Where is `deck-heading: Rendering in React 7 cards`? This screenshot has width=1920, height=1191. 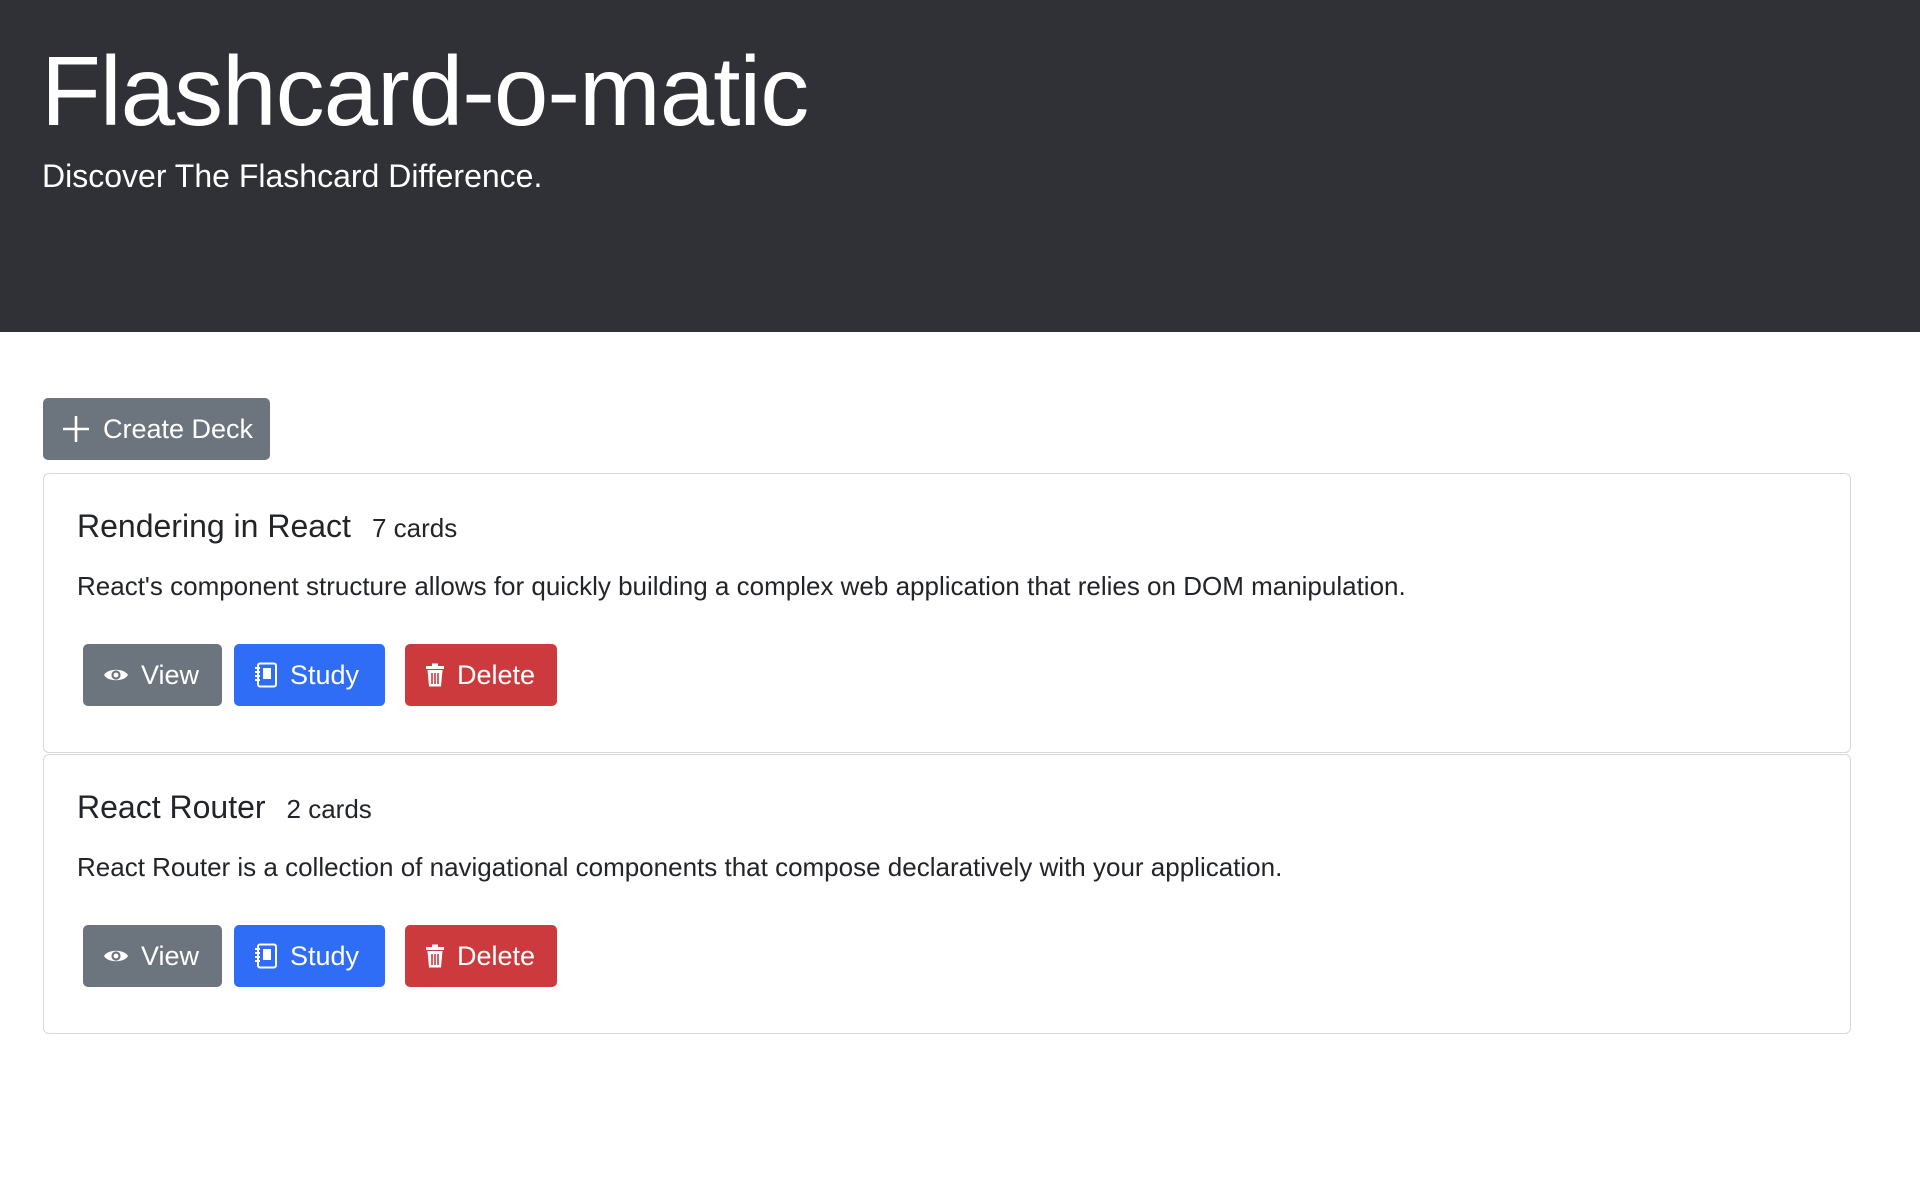
deck-heading: Rendering in React 7 cards is located at coordinates (267, 526).